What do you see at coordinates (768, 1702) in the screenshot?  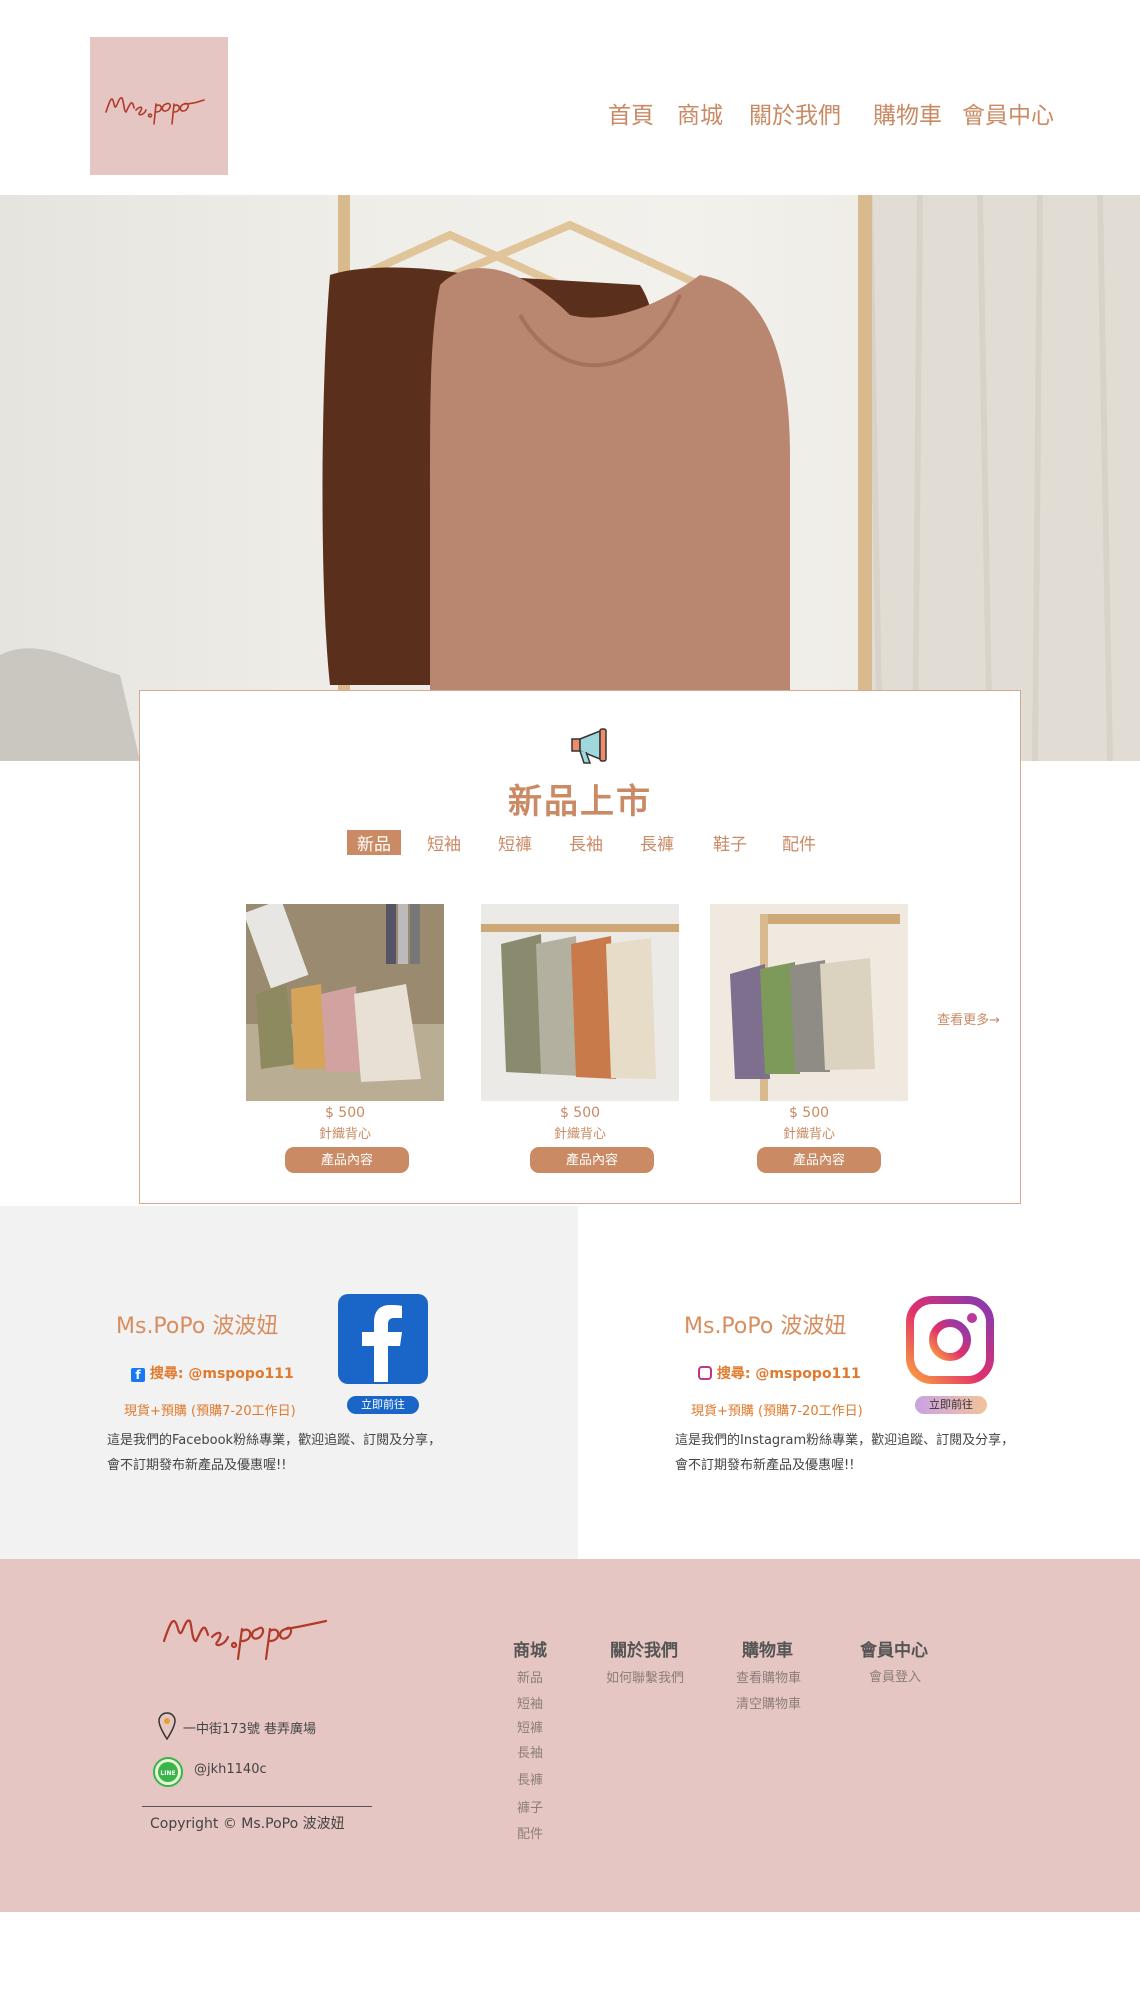 I see `footer-link-clear-cart: 清空購物車` at bounding box center [768, 1702].